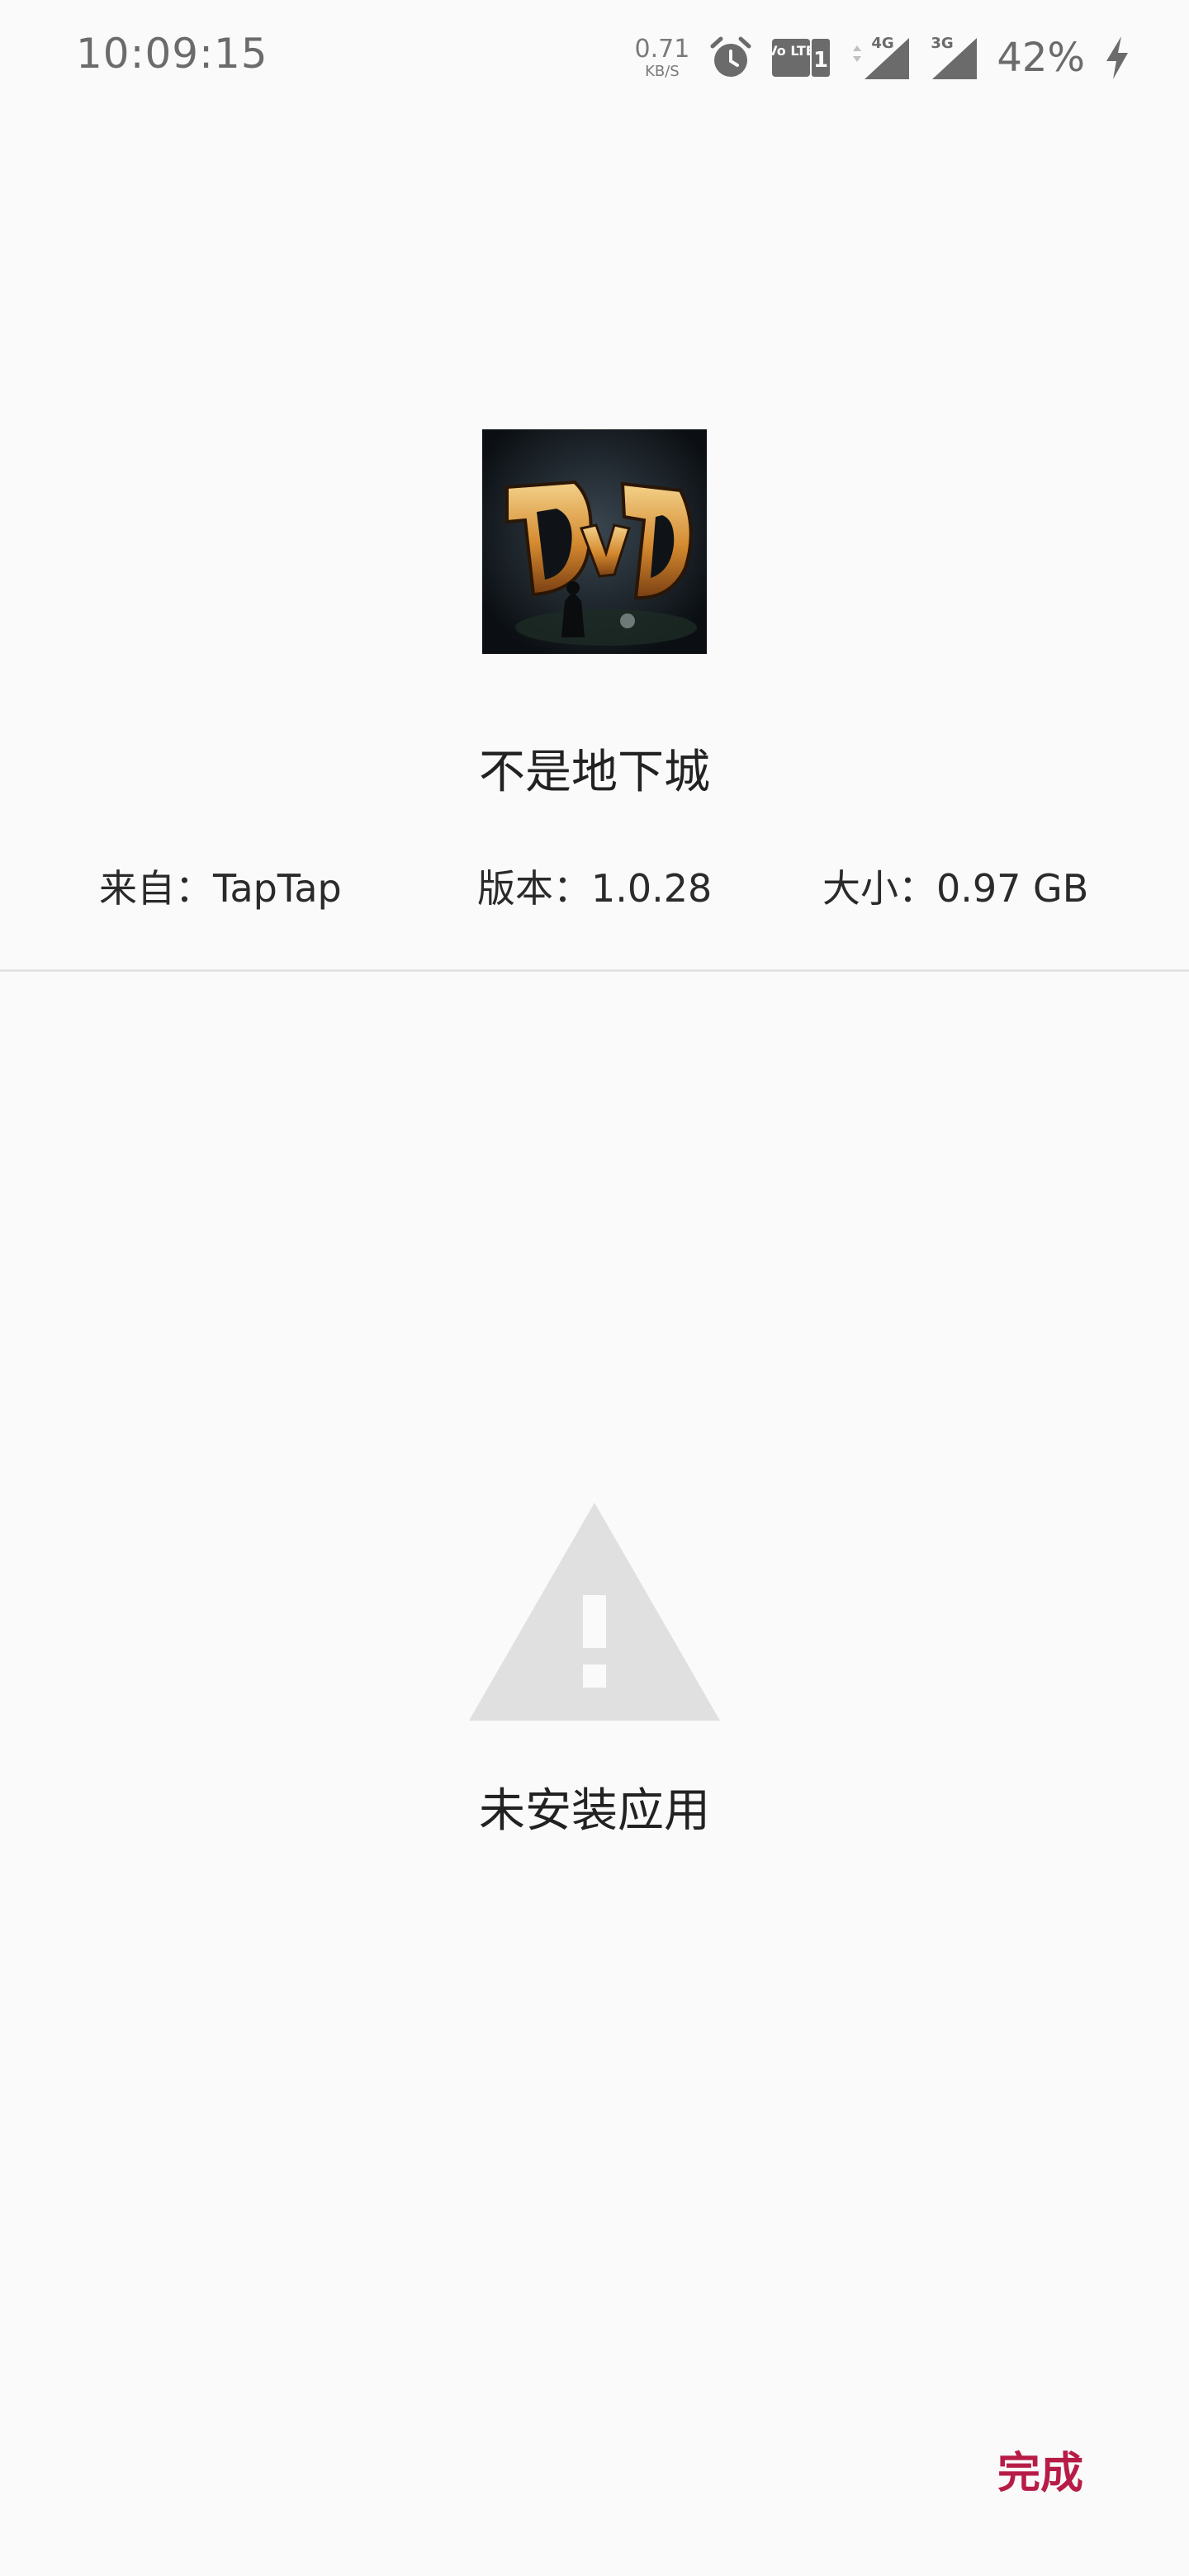 Image resolution: width=1189 pixels, height=2576 pixels. Describe the element at coordinates (1040, 2468) in the screenshot. I see `done-button: 完成` at that location.